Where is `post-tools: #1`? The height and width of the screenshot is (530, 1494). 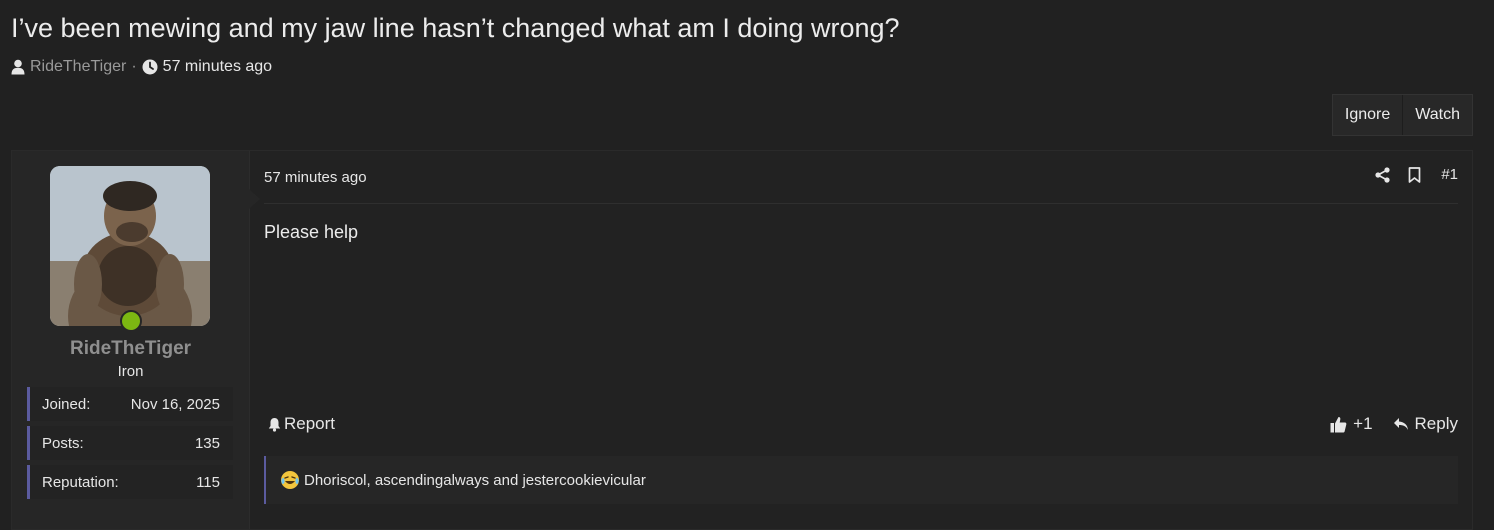 post-tools: #1 is located at coordinates (1407, 174).